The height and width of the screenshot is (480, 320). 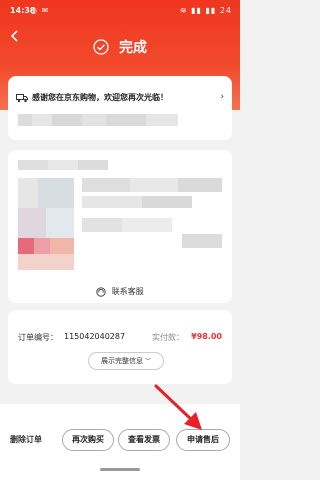 What do you see at coordinates (38, 337) in the screenshot?
I see `order-number-label: 订单编号：` at bounding box center [38, 337].